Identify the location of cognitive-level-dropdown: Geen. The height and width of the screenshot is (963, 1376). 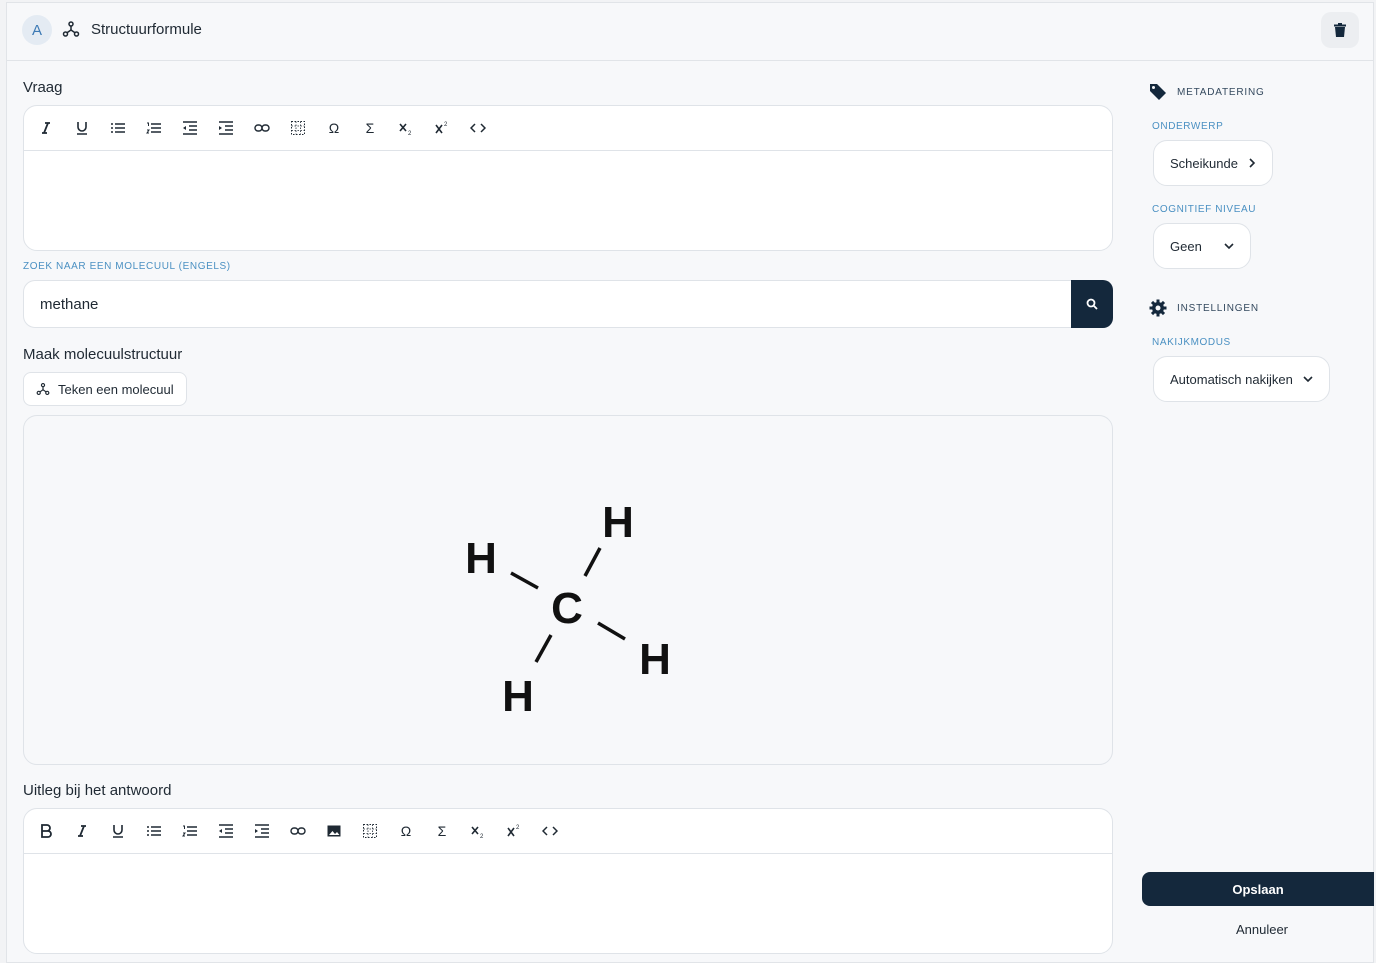
(1202, 246).